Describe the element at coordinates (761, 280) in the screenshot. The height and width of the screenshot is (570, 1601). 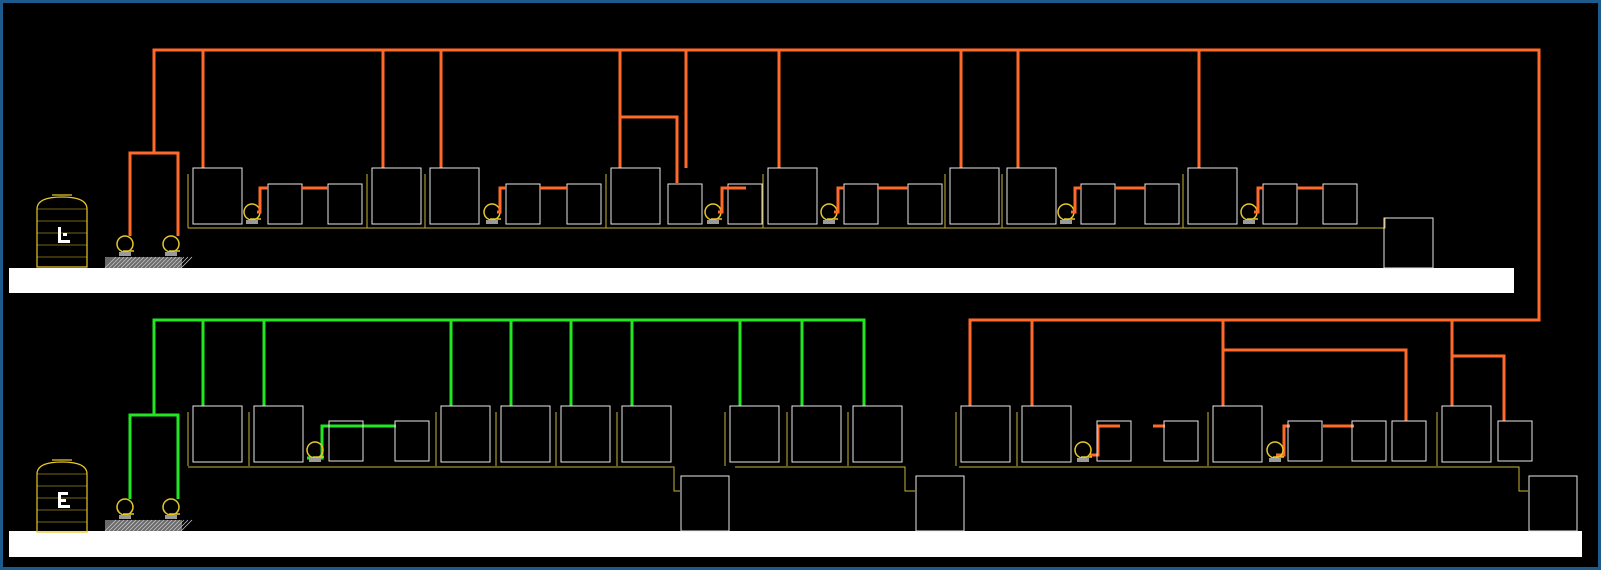
I see `floor-slab-upper` at that location.